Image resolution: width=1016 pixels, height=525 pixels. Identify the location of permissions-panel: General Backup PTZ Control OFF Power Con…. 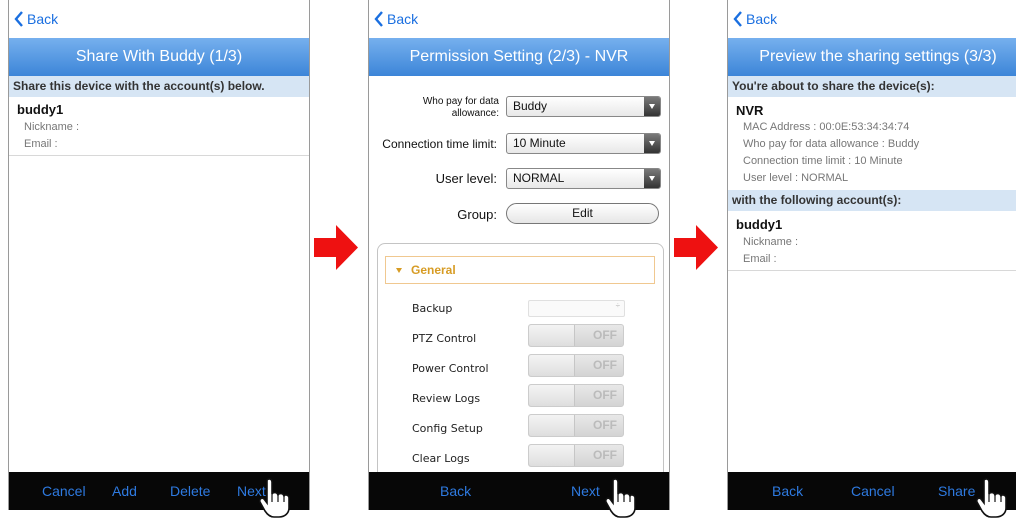
(520, 376).